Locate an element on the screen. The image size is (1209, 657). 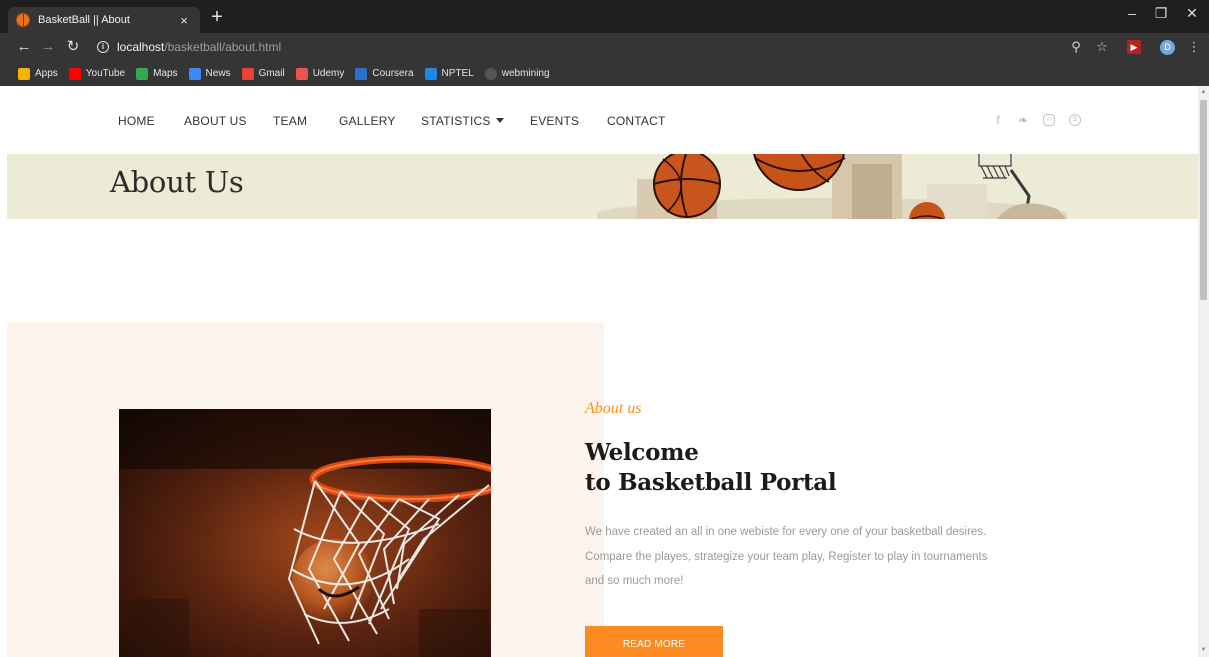
zoom-icon: ⚲ is located at coordinates (1076, 47).